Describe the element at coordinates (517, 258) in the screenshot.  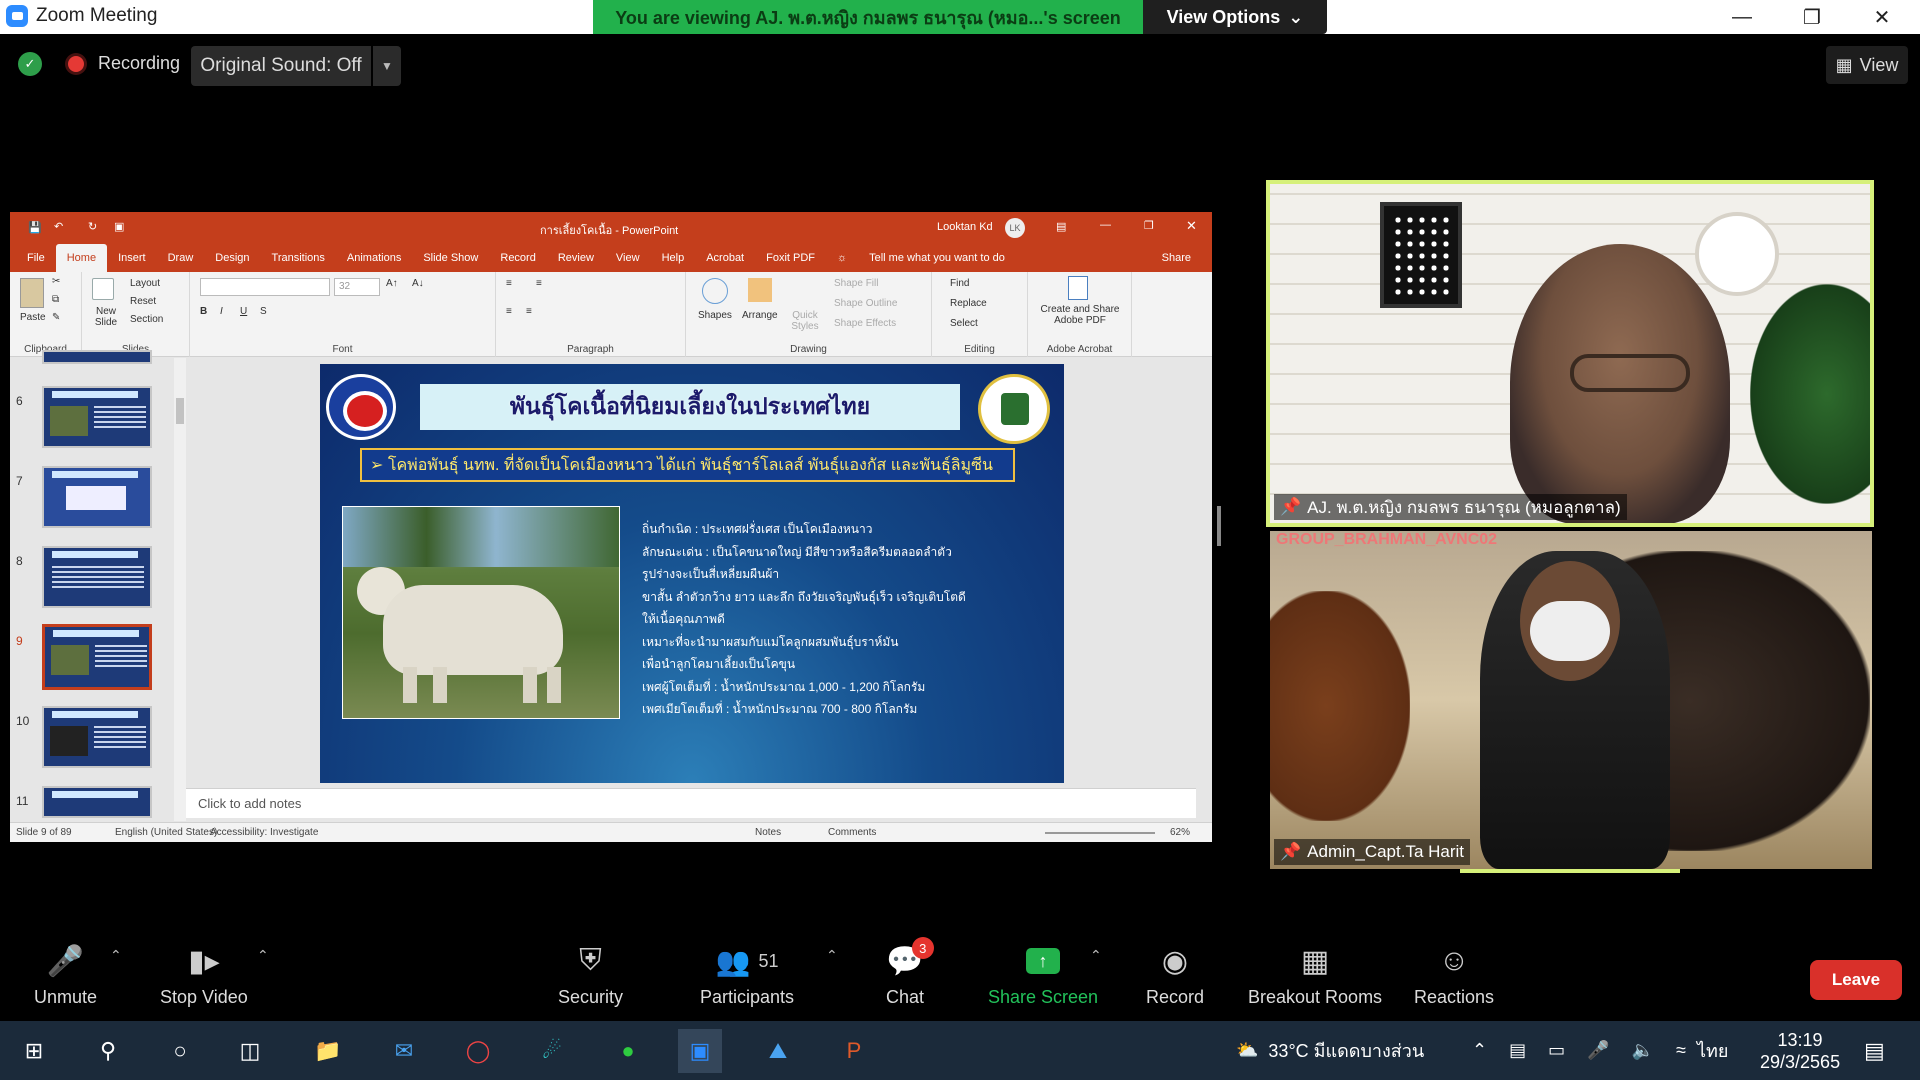
I see `tab-record: Record` at that location.